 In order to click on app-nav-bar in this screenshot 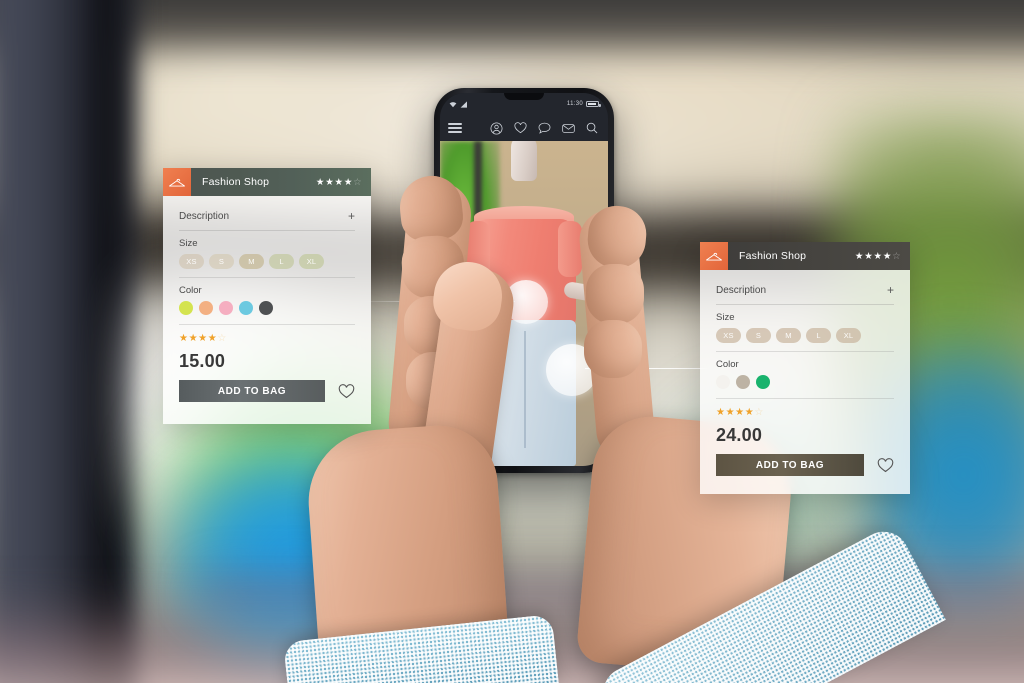, I will do `click(524, 128)`.